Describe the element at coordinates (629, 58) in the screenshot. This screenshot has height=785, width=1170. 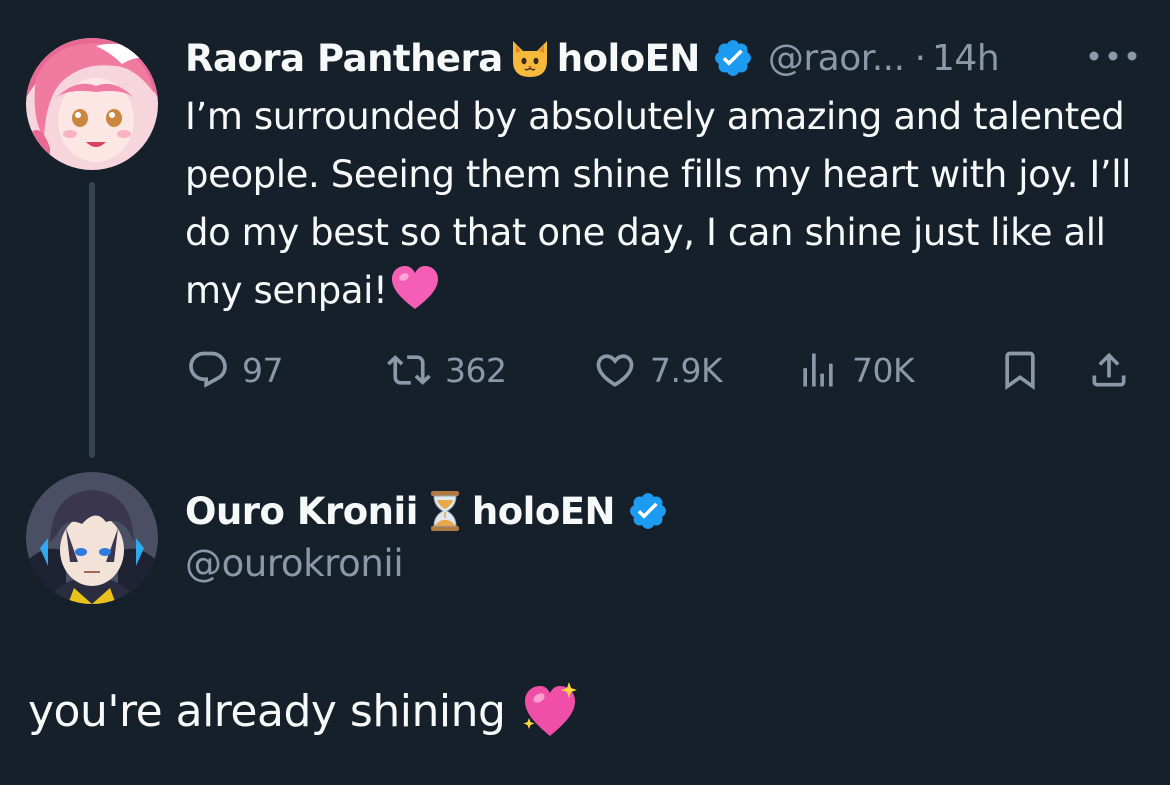
I see `original-author-affiliation: holoEN` at that location.